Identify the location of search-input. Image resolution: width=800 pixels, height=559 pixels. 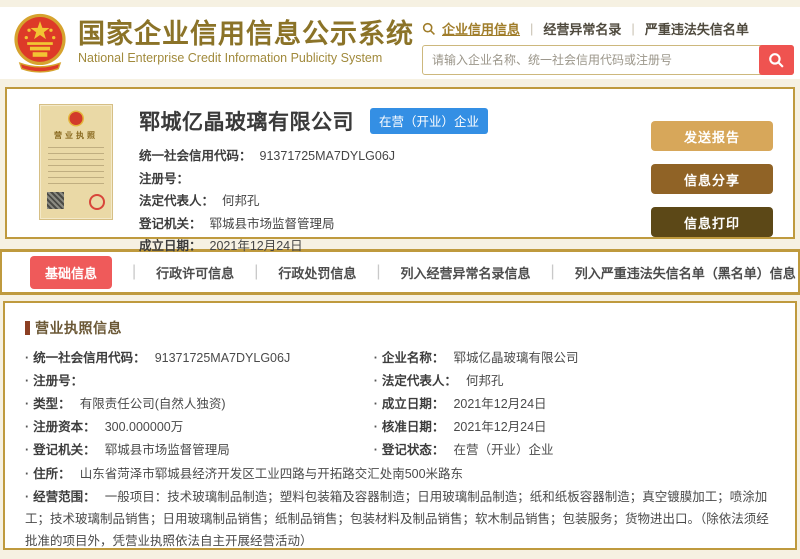
(608, 60).